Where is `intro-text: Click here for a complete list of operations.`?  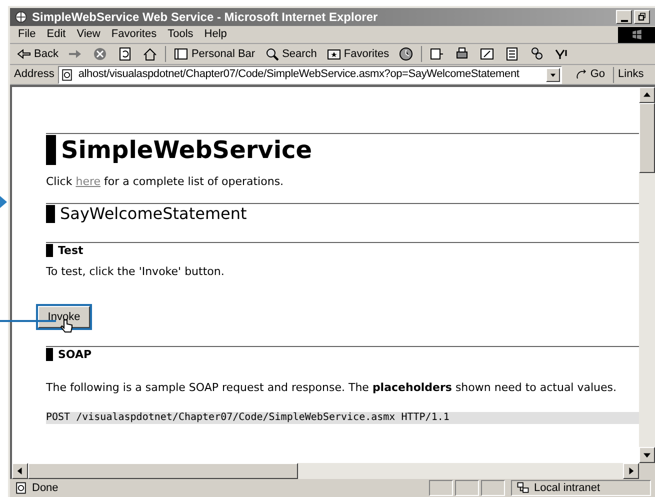
intro-text: Click here for a complete list of operations. is located at coordinates (165, 182).